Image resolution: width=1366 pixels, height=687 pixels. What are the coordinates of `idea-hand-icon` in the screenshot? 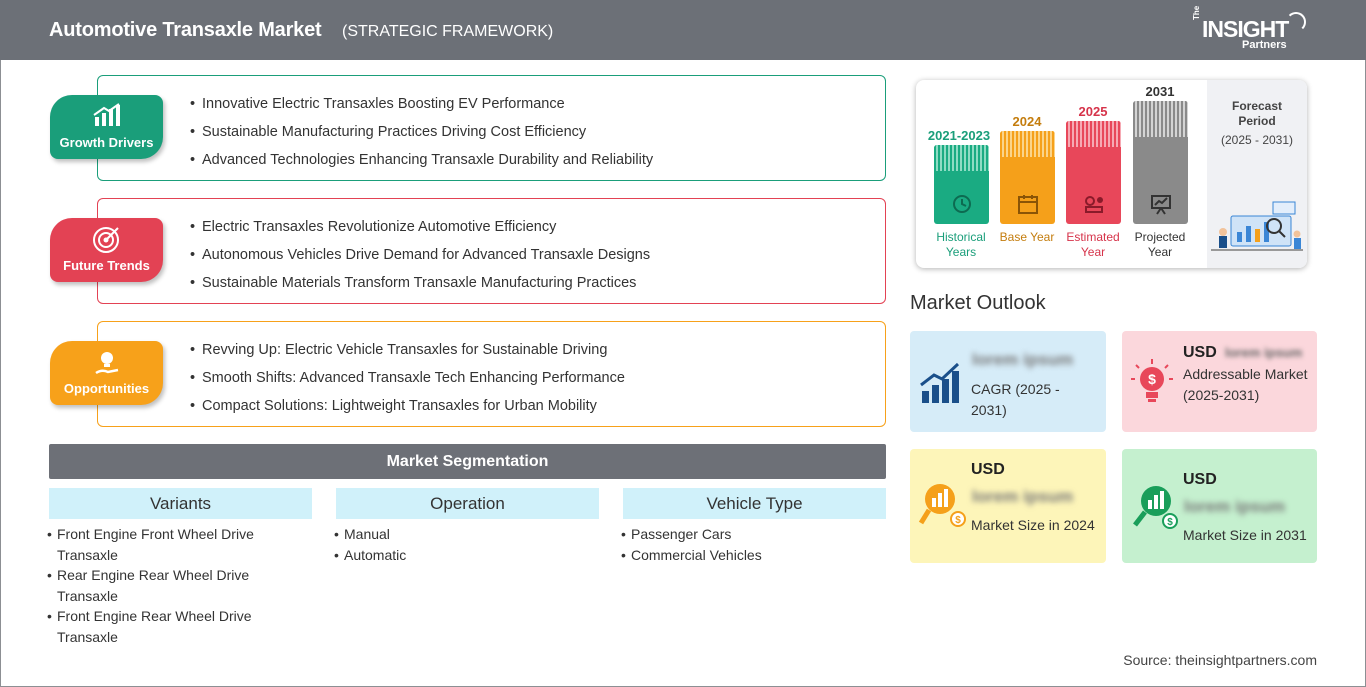 It's located at (107, 363).